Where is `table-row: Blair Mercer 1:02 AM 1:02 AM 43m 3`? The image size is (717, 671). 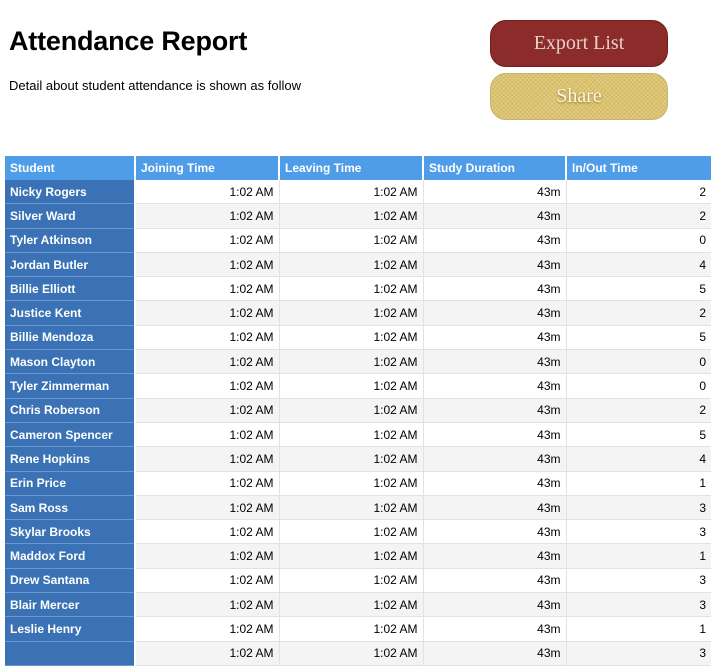
table-row: Blair Mercer 1:02 AM 1:02 AM 43m 3 is located at coordinates (358, 605).